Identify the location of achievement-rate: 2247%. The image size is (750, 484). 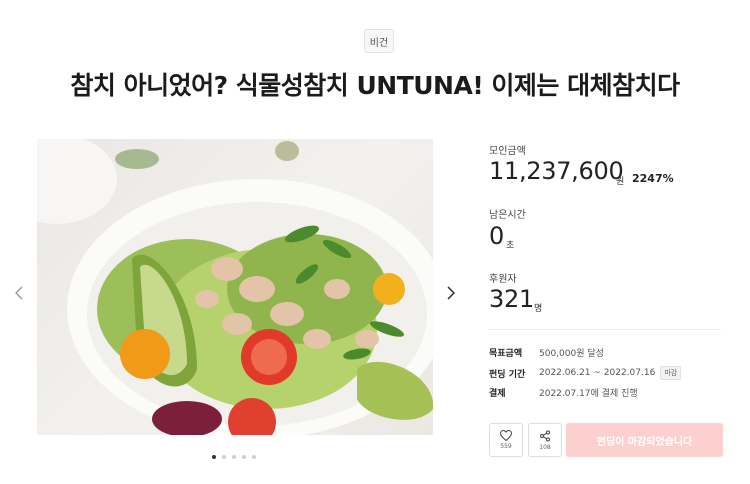
(653, 178).